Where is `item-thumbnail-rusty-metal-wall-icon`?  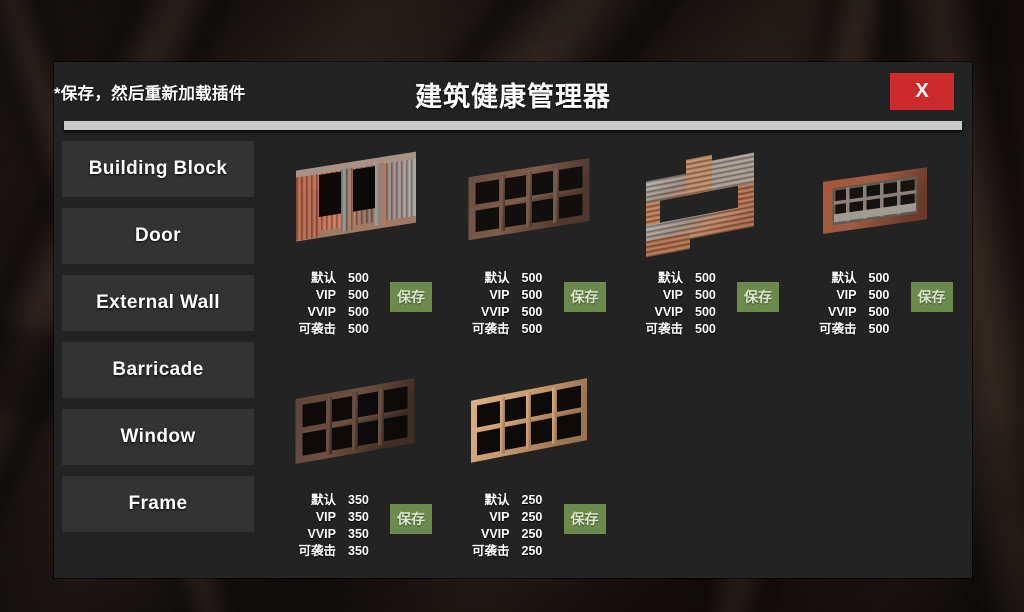 item-thumbnail-rusty-metal-wall-icon is located at coordinates (356, 204).